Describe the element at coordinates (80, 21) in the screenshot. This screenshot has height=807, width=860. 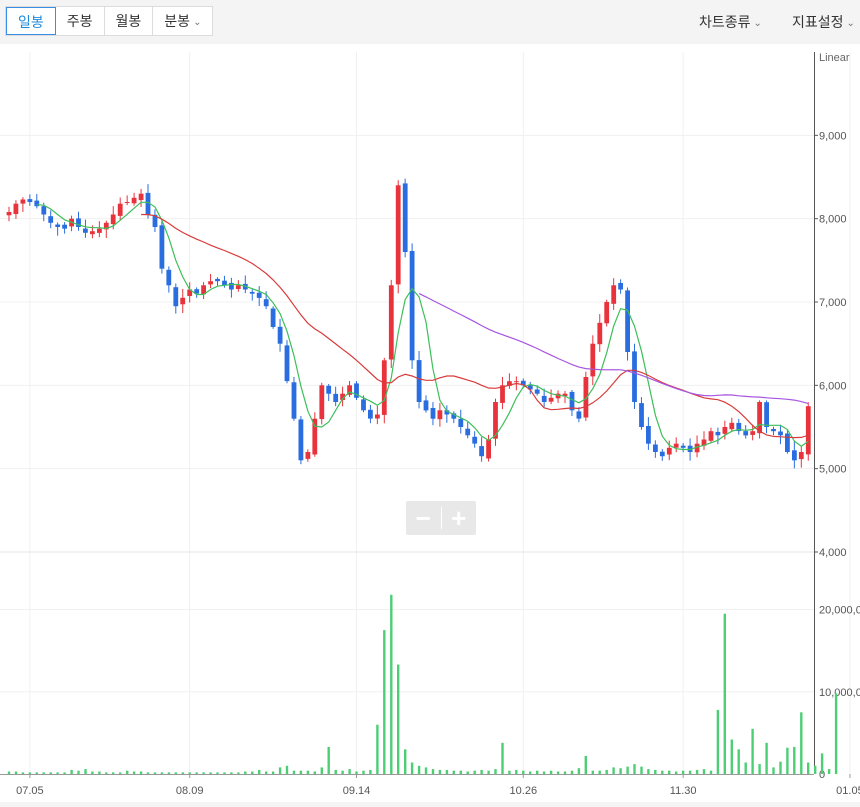
I see `period-weekly-button: 주봉` at that location.